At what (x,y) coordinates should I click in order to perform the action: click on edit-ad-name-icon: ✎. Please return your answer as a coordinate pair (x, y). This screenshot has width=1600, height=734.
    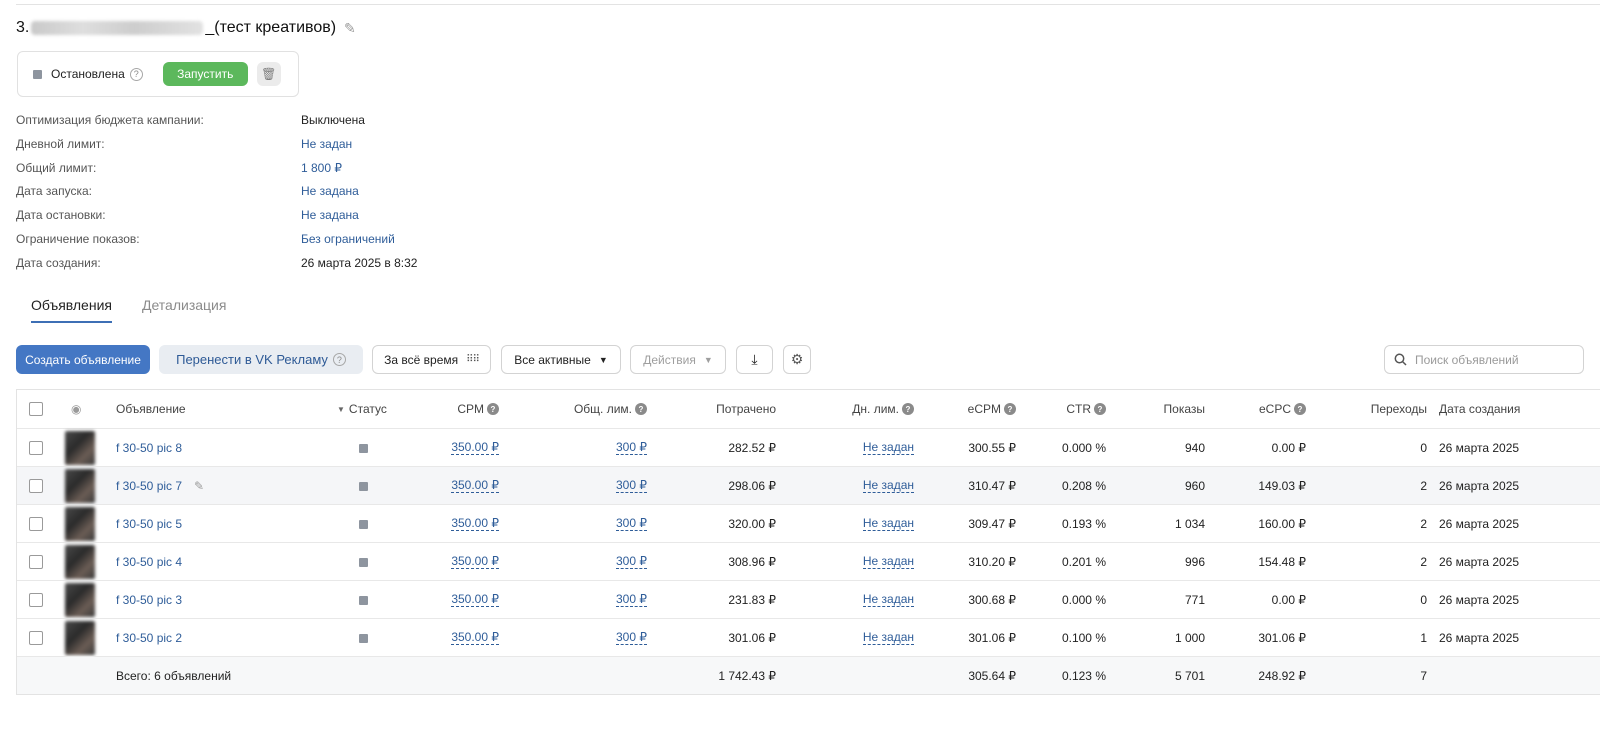
    Looking at the image, I should click on (199, 486).